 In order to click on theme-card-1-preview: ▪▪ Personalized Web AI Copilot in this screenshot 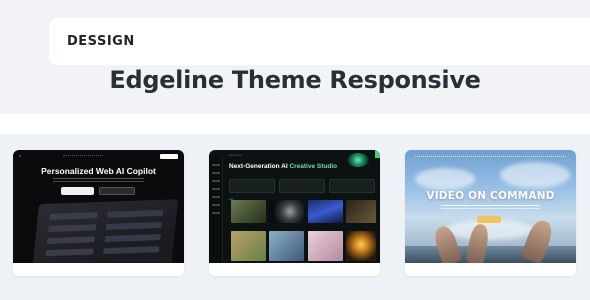, I will do `click(98, 206)`.